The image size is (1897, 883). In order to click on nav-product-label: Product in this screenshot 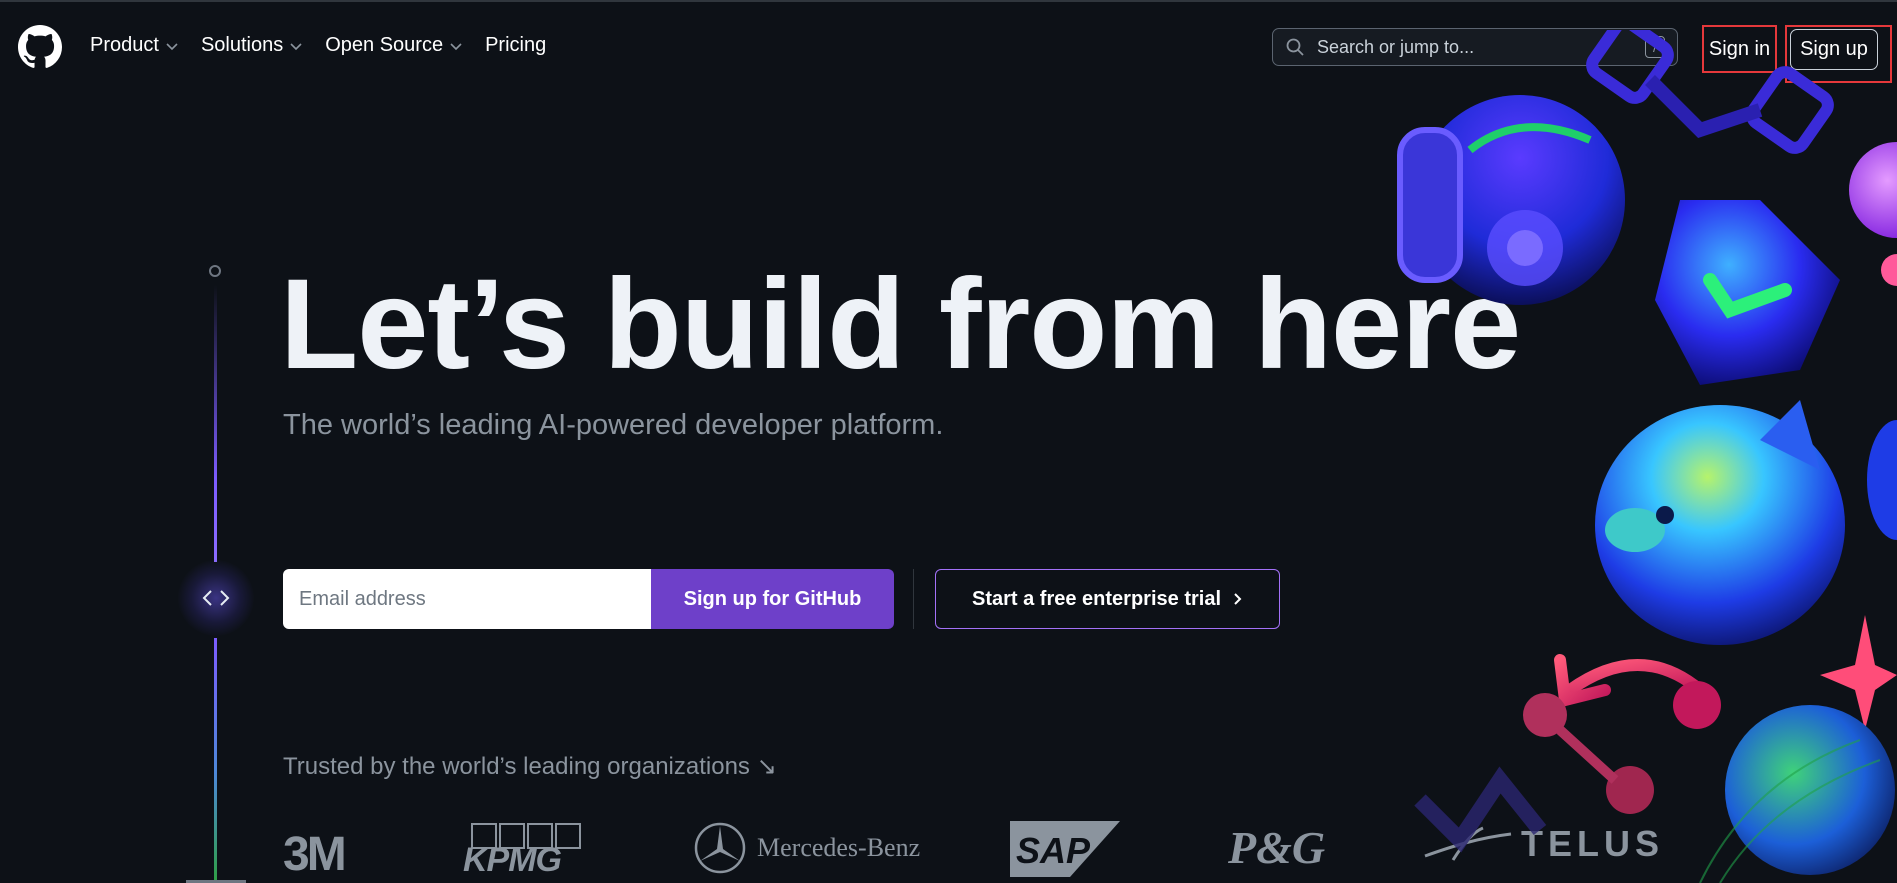, I will do `click(124, 45)`.